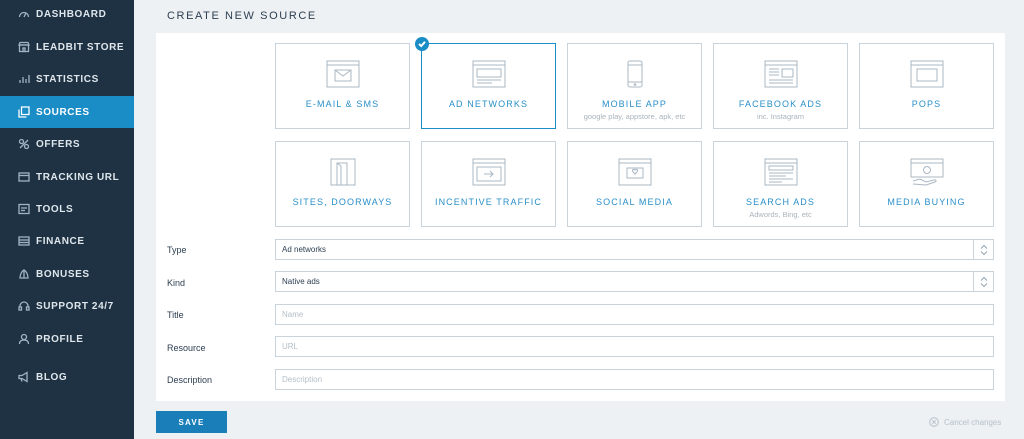 This screenshot has height=439, width=1024. I want to click on support-icon, so click(24, 306).